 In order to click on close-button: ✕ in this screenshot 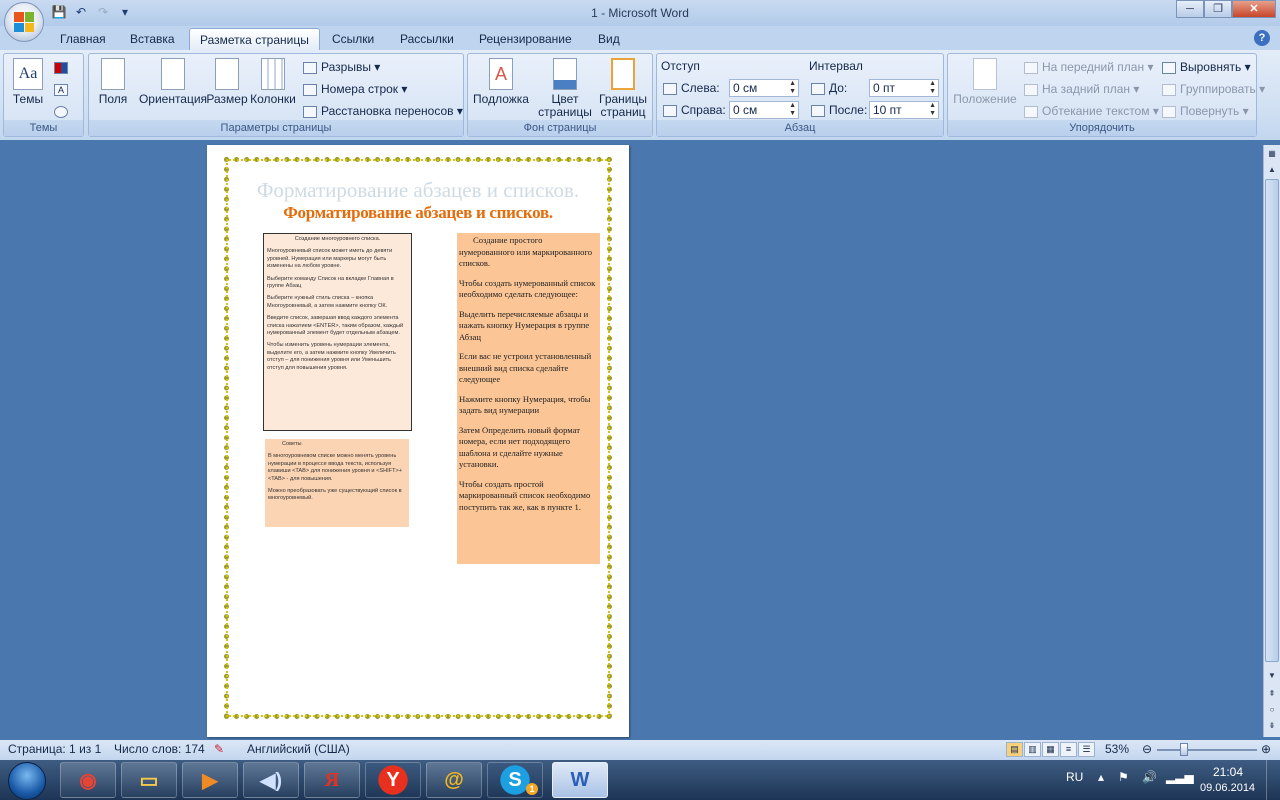, I will do `click(1254, 9)`.